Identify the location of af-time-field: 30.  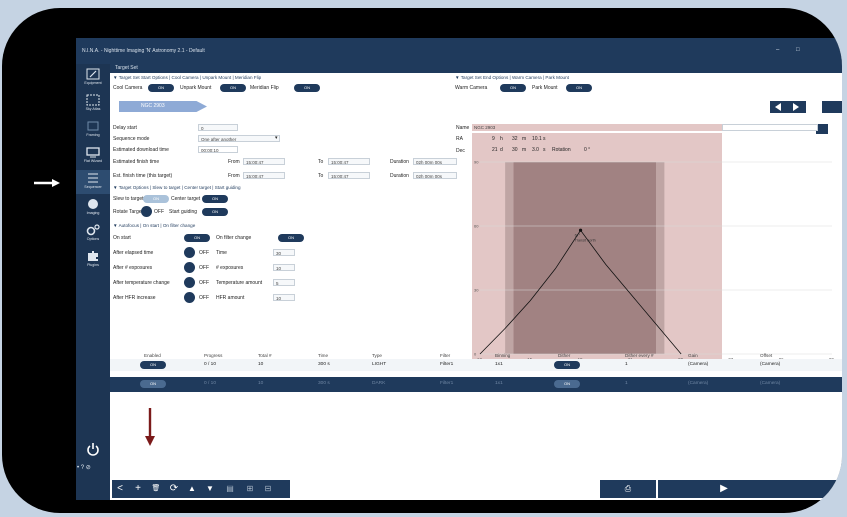
(284, 252).